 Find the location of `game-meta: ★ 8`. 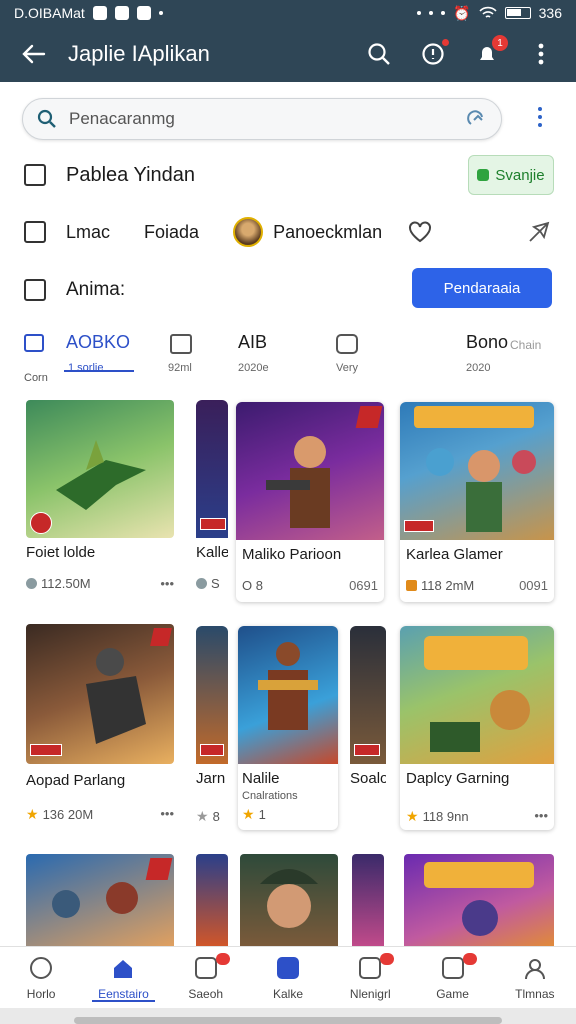

game-meta: ★ 8 is located at coordinates (208, 816).